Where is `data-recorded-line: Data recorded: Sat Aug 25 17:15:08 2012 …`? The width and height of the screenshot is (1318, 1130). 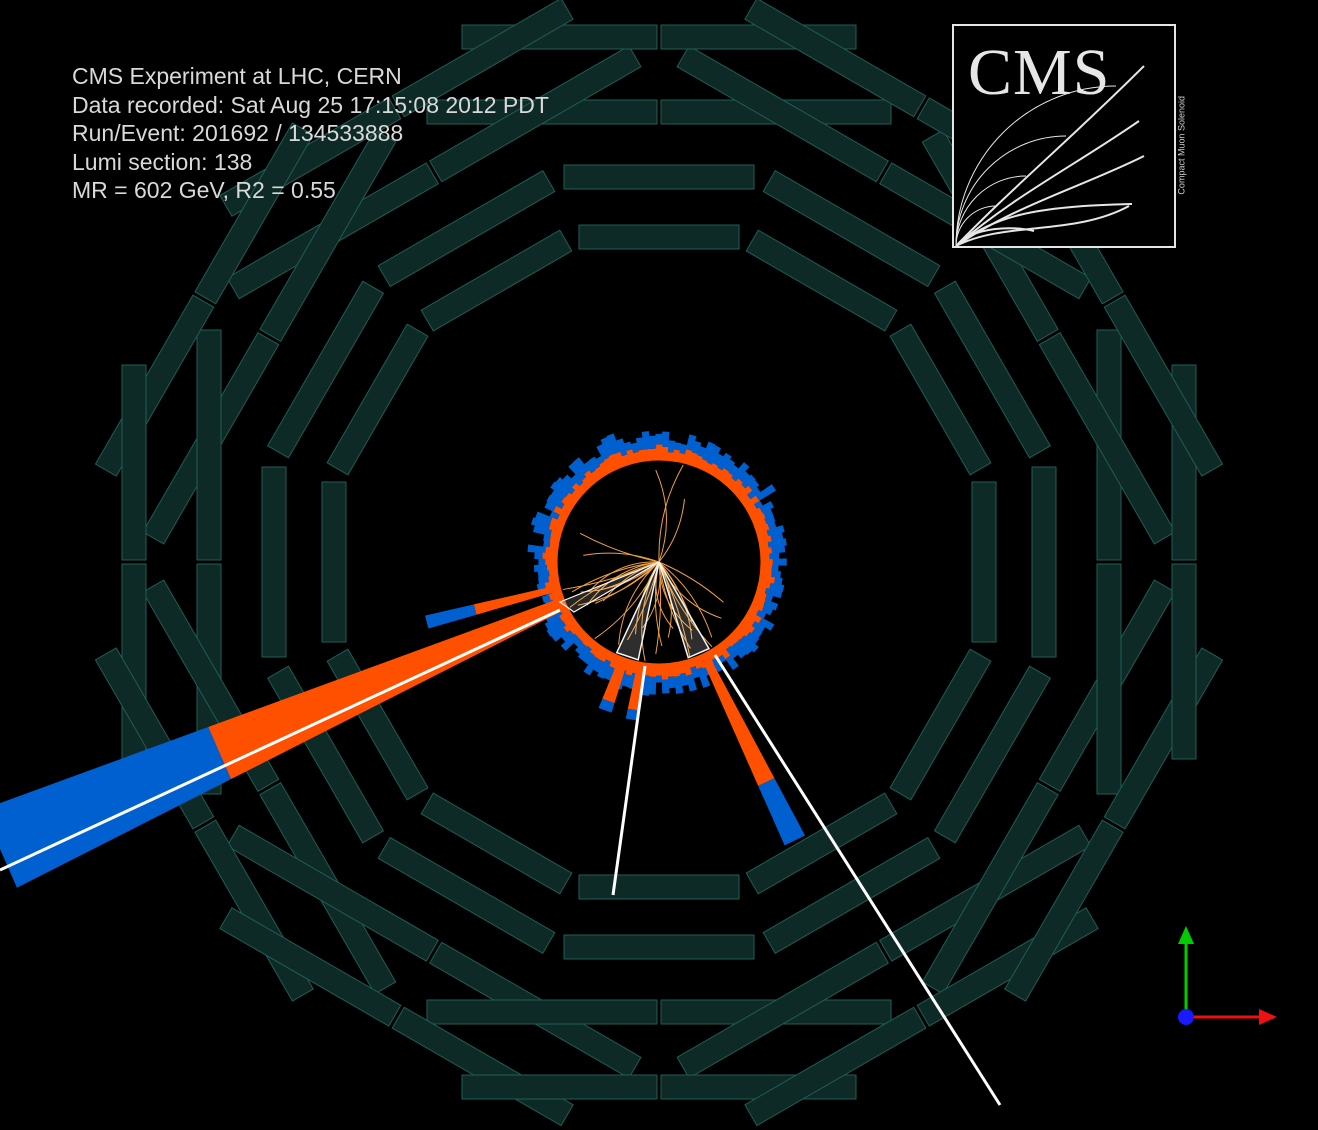 data-recorded-line: Data recorded: Sat Aug 25 17:15:08 2012 … is located at coordinates (310, 104).